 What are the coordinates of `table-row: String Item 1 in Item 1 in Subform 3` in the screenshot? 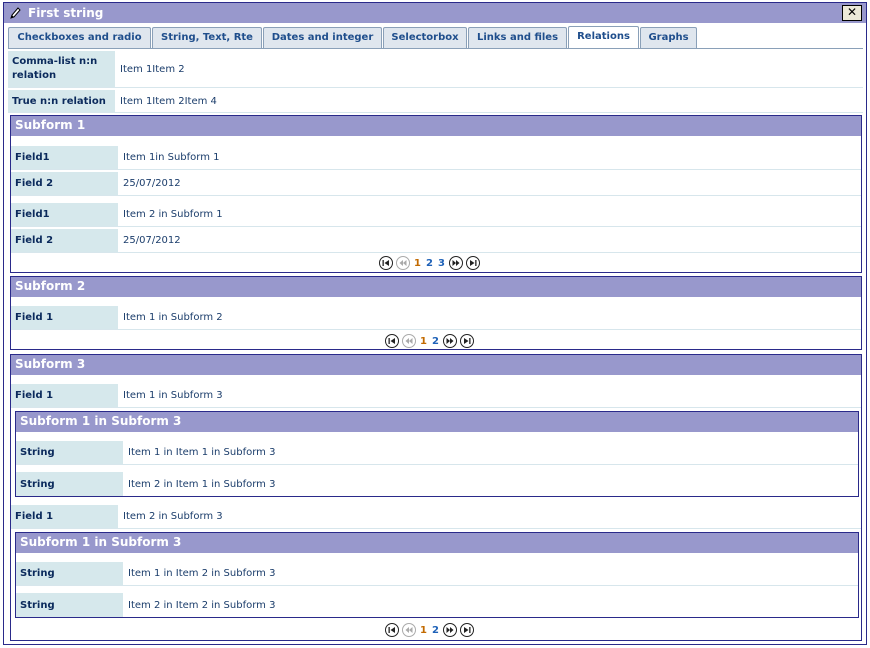 It's located at (437, 453).